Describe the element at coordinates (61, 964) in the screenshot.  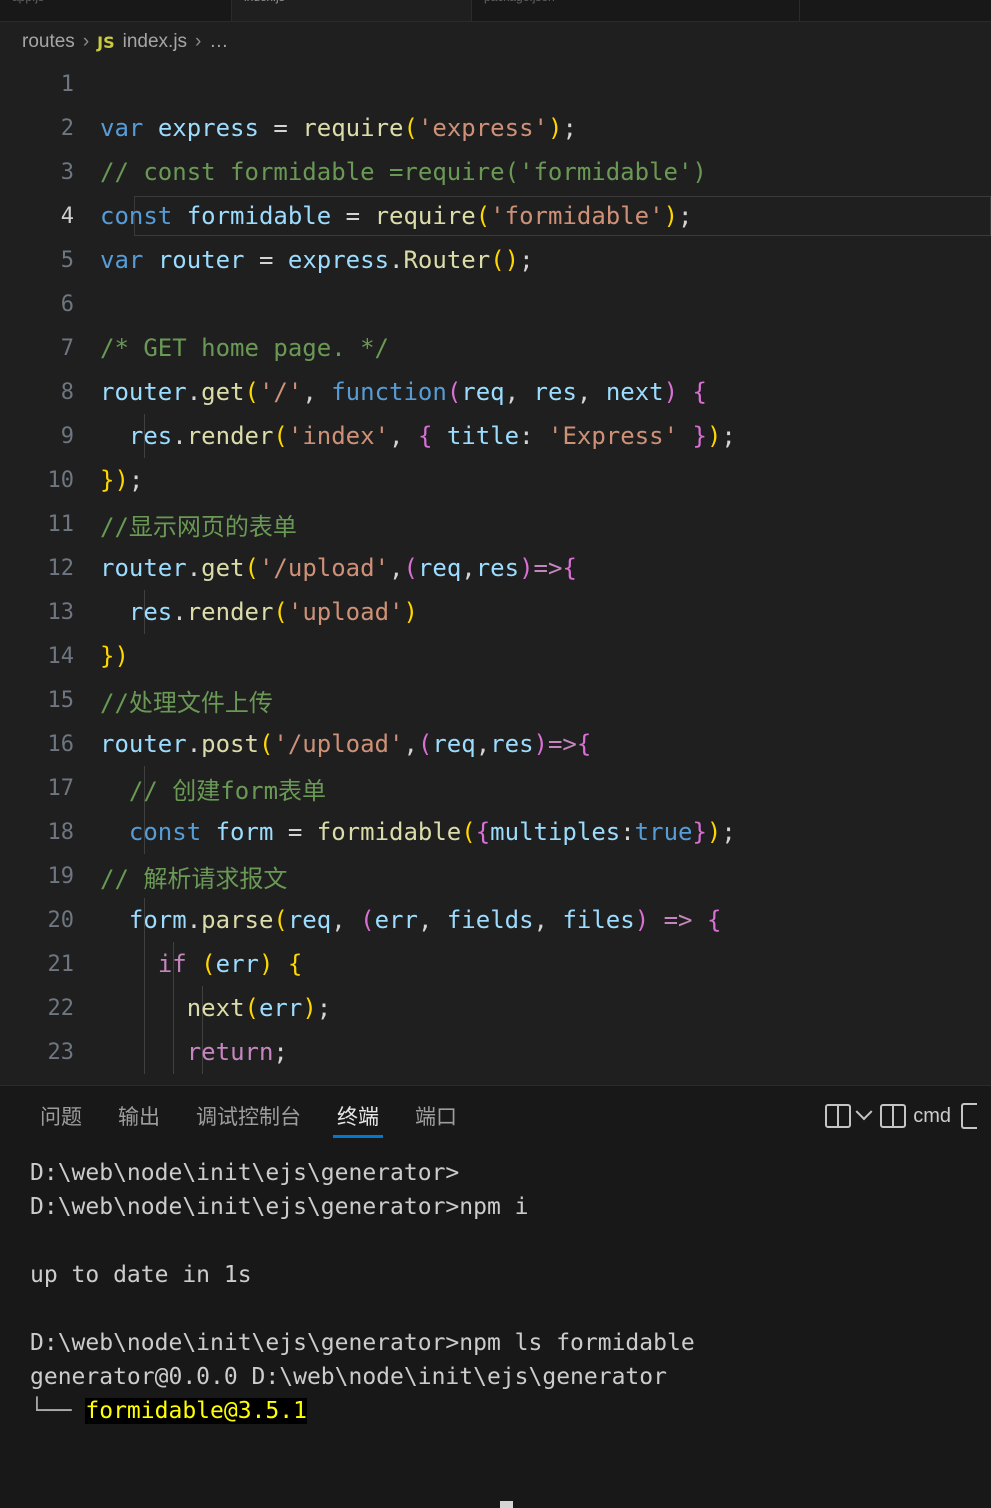
I see `line-number: 21` at that location.